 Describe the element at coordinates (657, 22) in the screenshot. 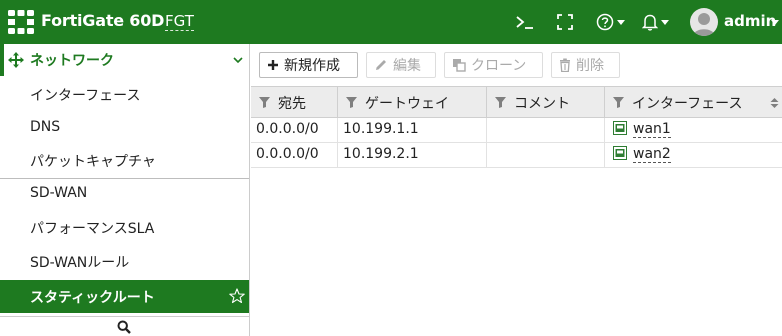

I see `bell-icon` at that location.